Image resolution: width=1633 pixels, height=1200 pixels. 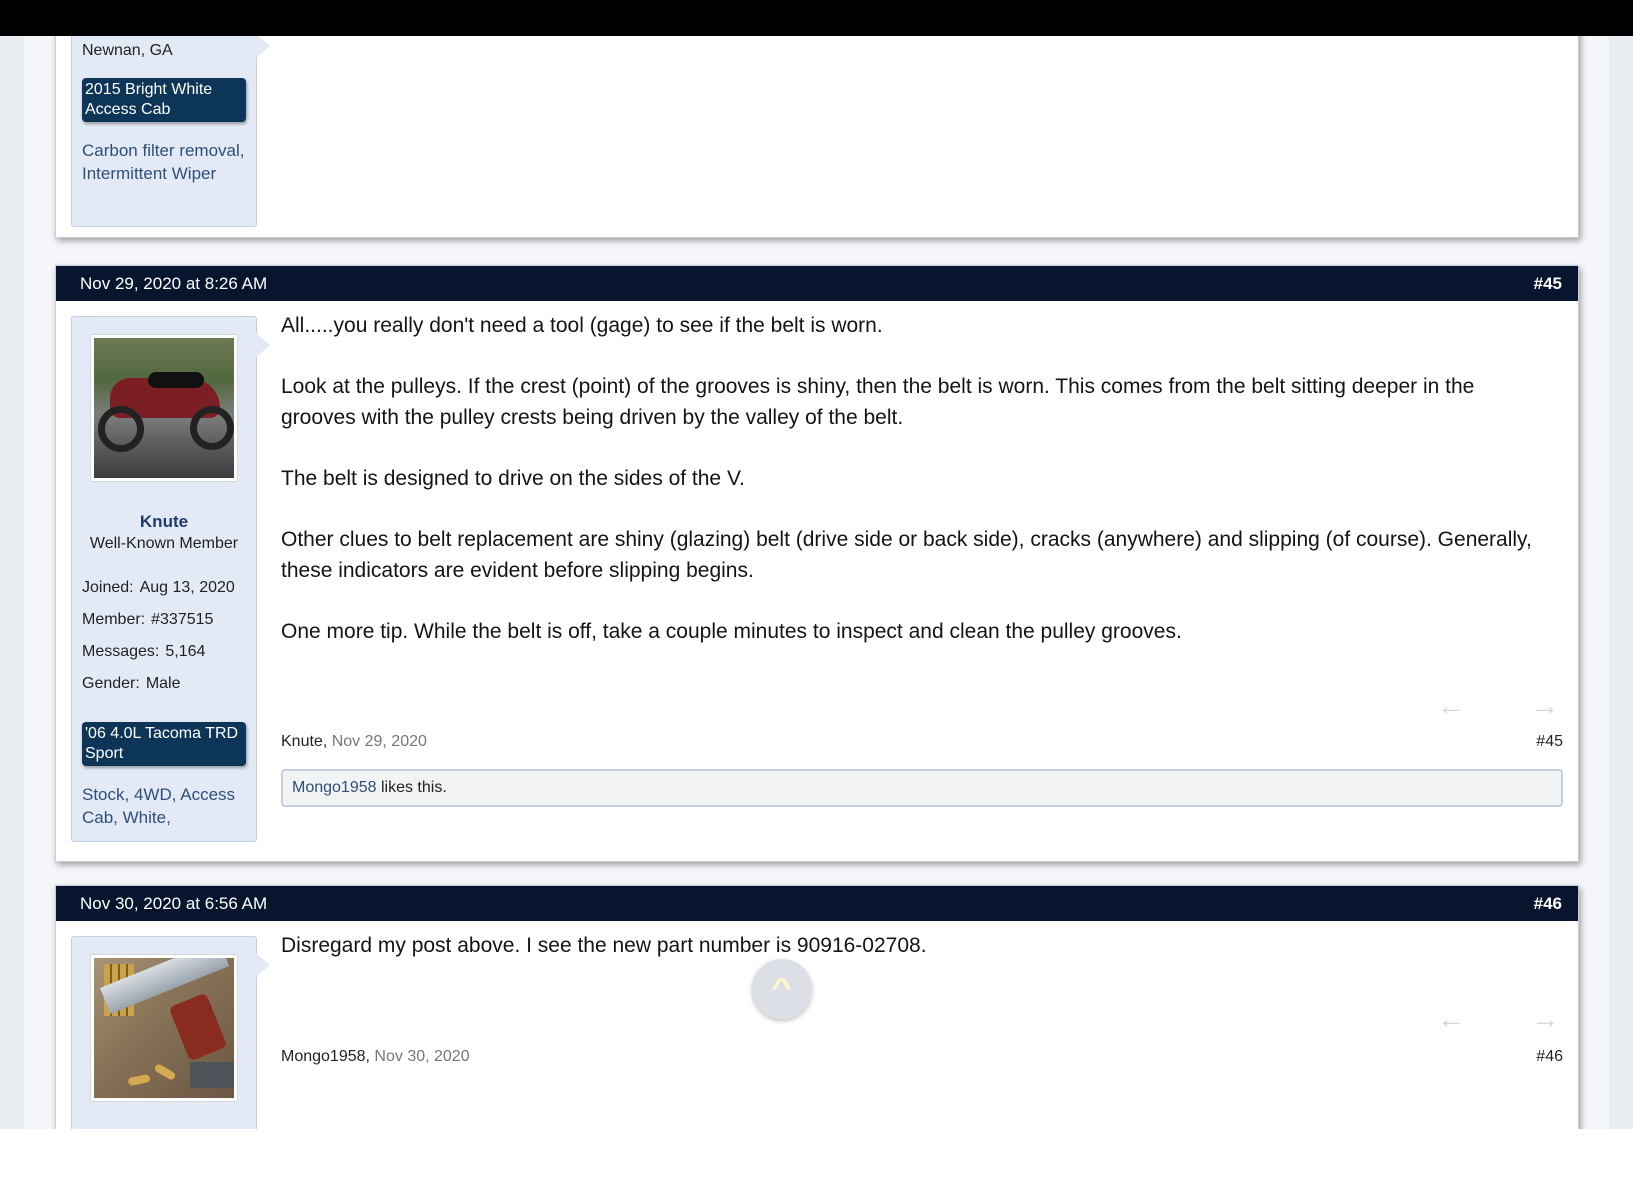 What do you see at coordinates (379, 741) in the screenshot?
I see `signature-date: Nov 29, 2020` at bounding box center [379, 741].